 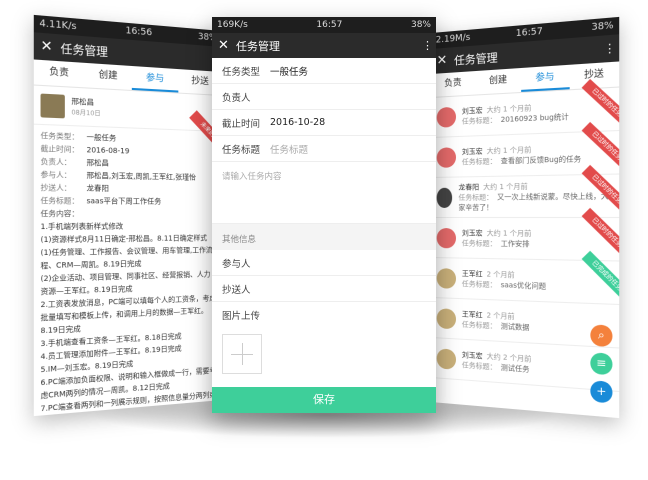 I want to click on cc-row: 抄送人, so click(x=324, y=289).